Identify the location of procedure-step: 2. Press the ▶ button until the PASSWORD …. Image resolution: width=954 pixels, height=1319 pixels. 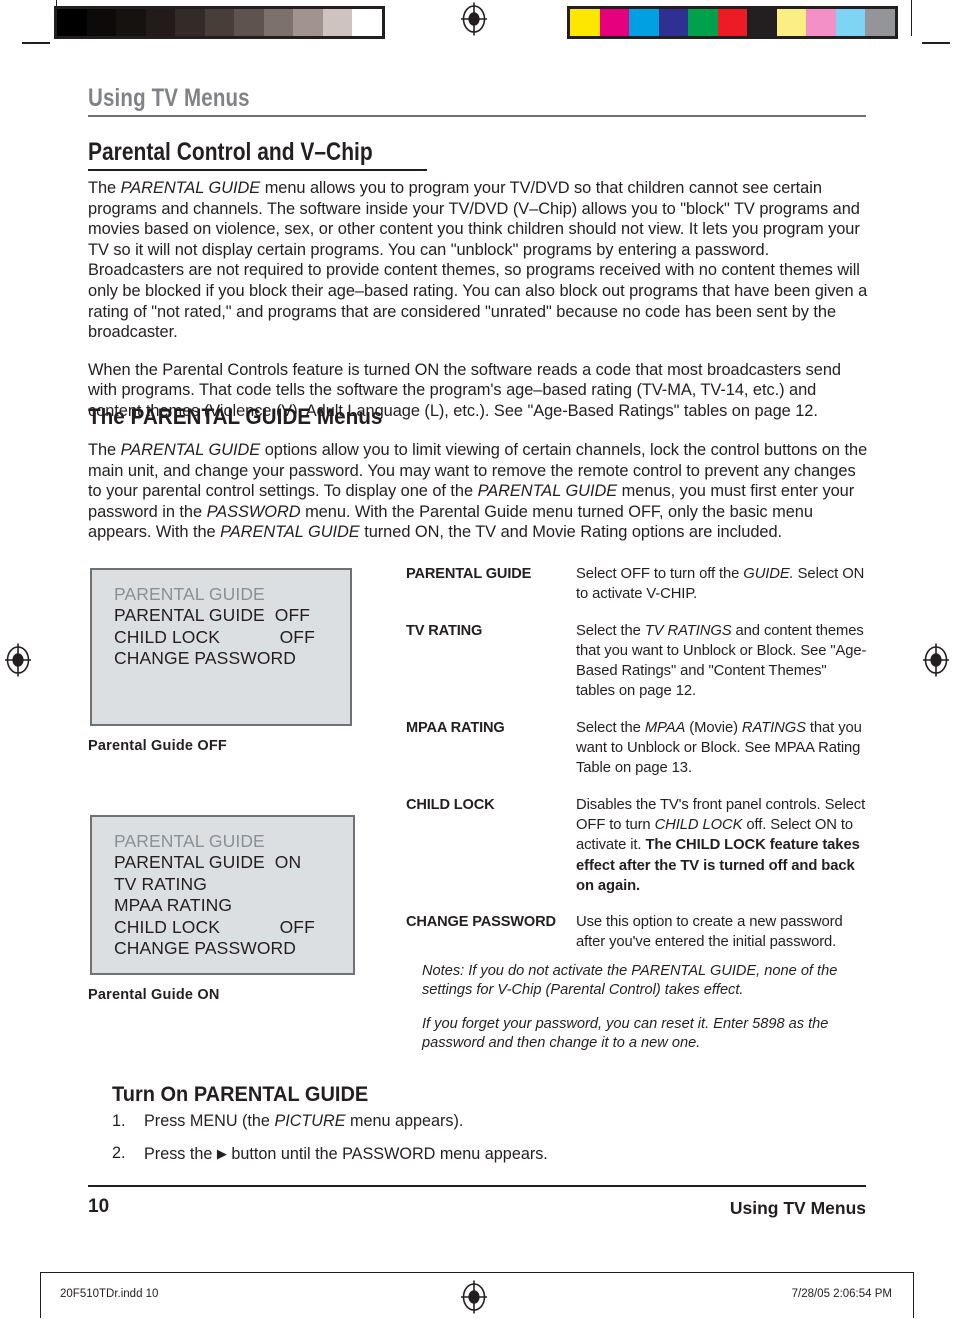
(482, 1154).